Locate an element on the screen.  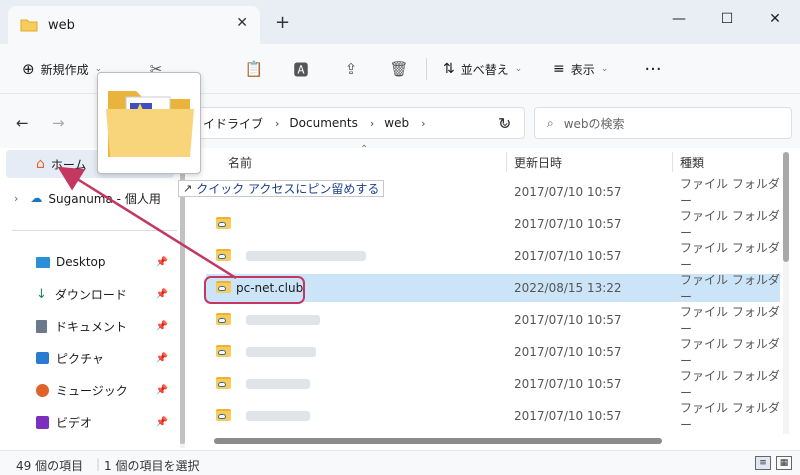
sidebar-item-videos: ビデオ 📌 is located at coordinates (90, 422).